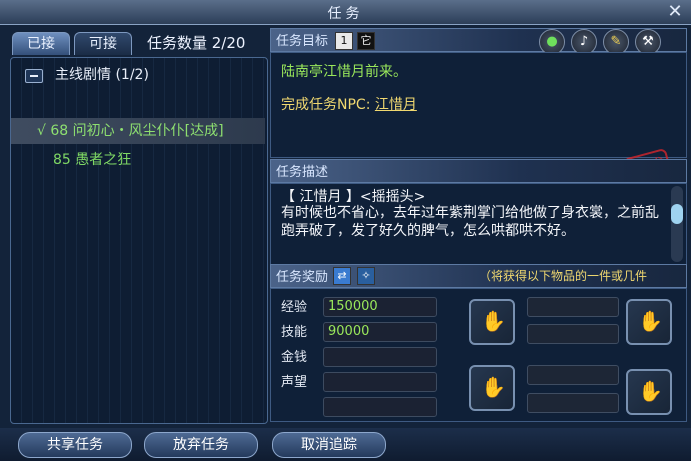 The height and width of the screenshot is (461, 691). What do you see at coordinates (677, 214) in the screenshot?
I see `scroll-thumb` at bounding box center [677, 214].